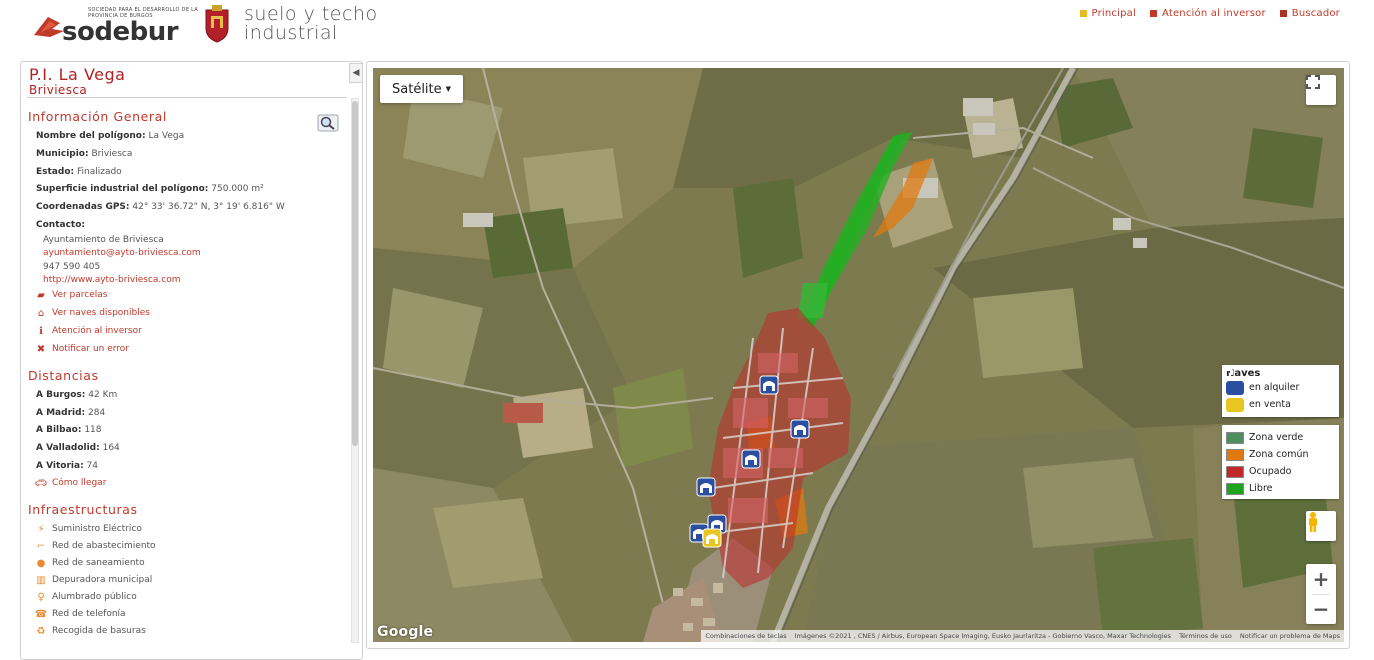 The image size is (1374, 660). Describe the element at coordinates (122, 189) in the screenshot. I see `info-label: Superficie industrial del polígono:` at that location.